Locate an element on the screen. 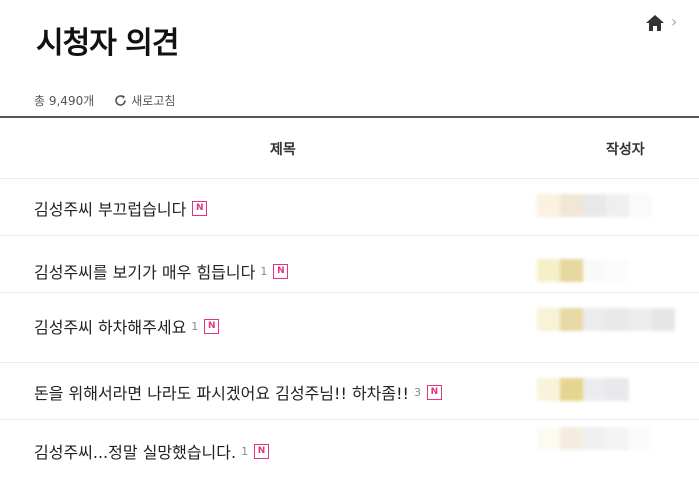  table-row: 김성주씨 하차해주세요 1 N is located at coordinates (349, 327).